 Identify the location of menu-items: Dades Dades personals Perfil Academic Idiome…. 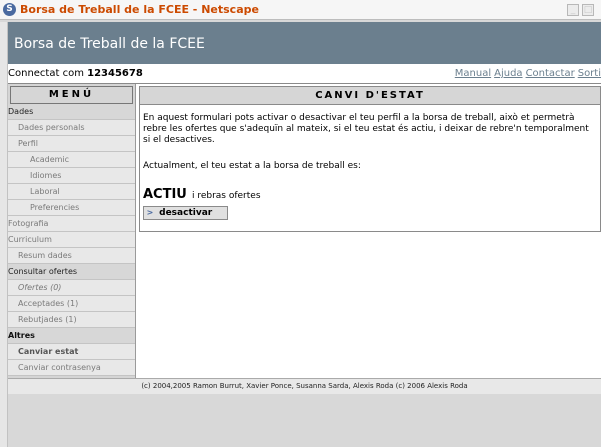
(71, 240).